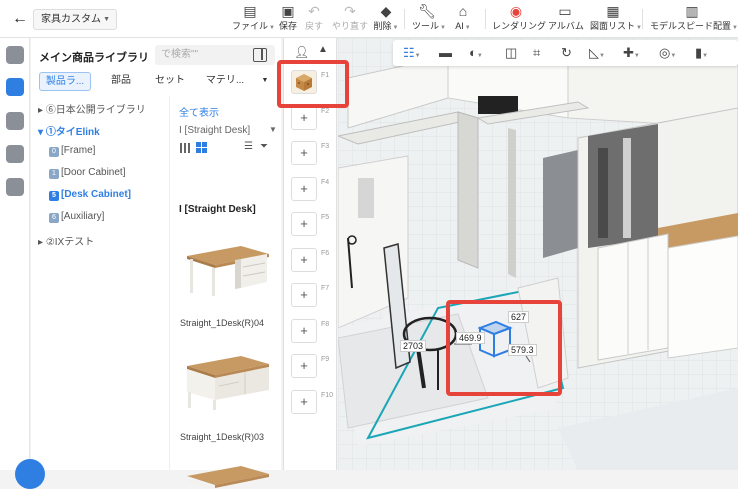 The width and height of the screenshot is (738, 489). I want to click on tree-badge: 5, so click(54, 196).